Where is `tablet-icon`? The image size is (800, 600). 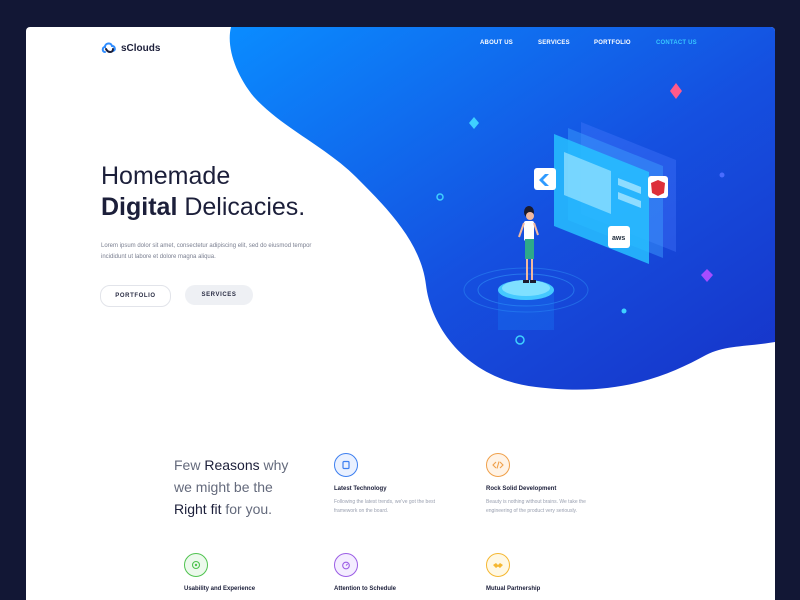 tablet-icon is located at coordinates (346, 465).